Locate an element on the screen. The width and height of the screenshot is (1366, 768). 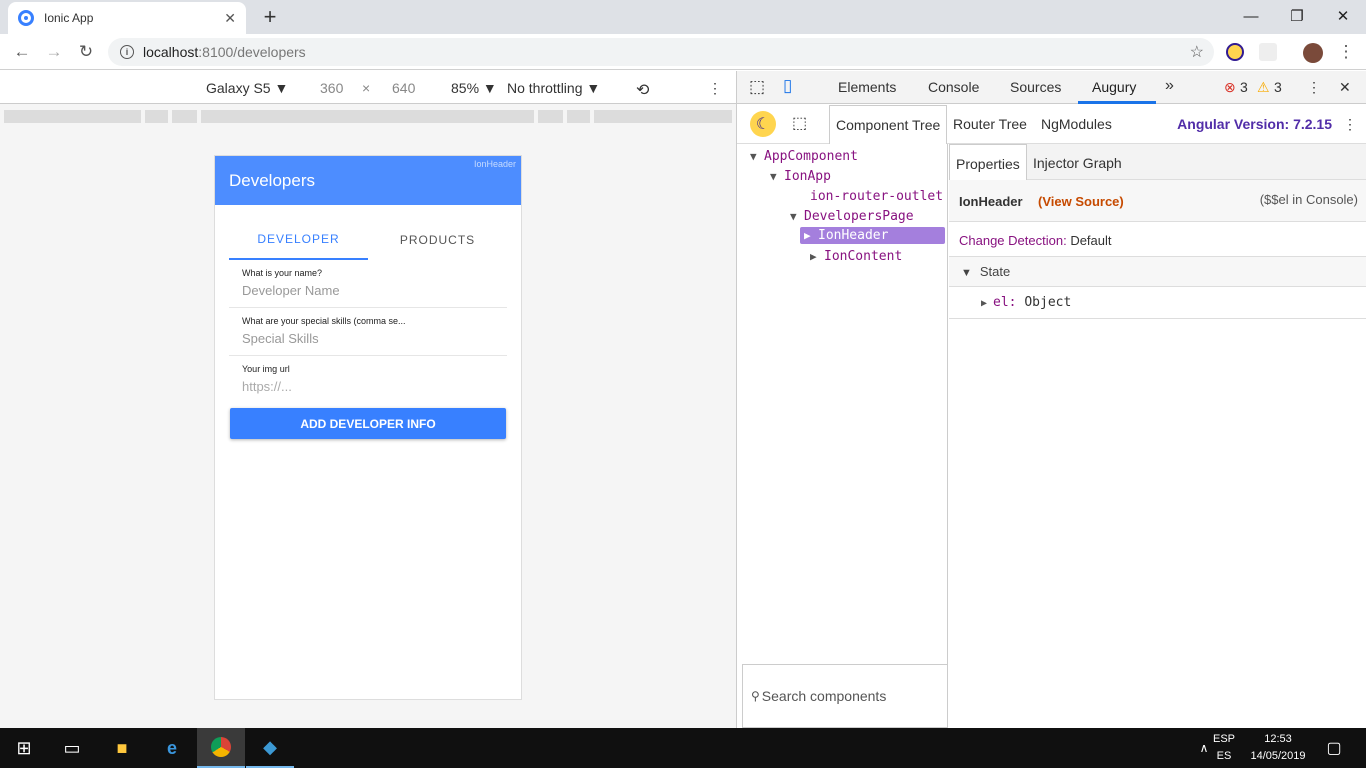
input-language-bottom: ES is located at coordinates (1224, 756).